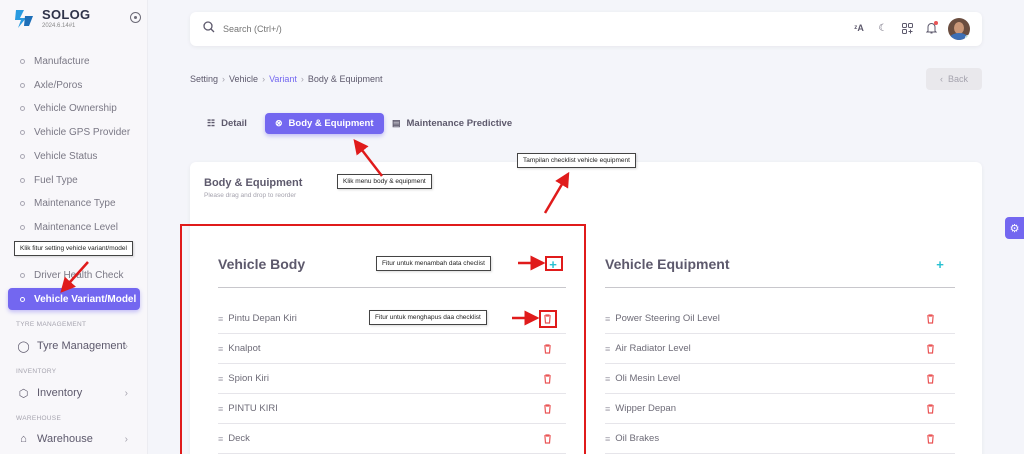 Image resolution: width=1024 pixels, height=454 pixels. Describe the element at coordinates (79, 275) in the screenshot. I see `sidebar-item-label: Driver Health Check` at that location.